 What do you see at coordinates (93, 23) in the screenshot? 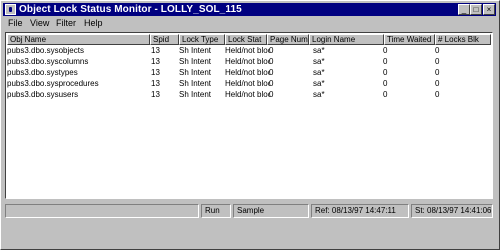
I see `menu-help: Help` at bounding box center [93, 23].